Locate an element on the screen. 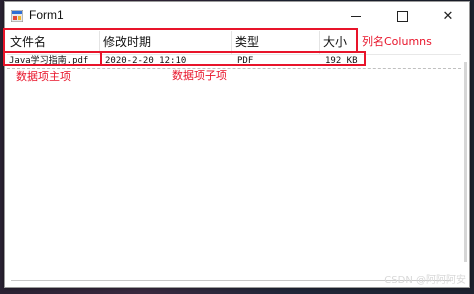 Image resolution: width=474 pixels, height=294 pixels. minimize-button is located at coordinates (356, 16).